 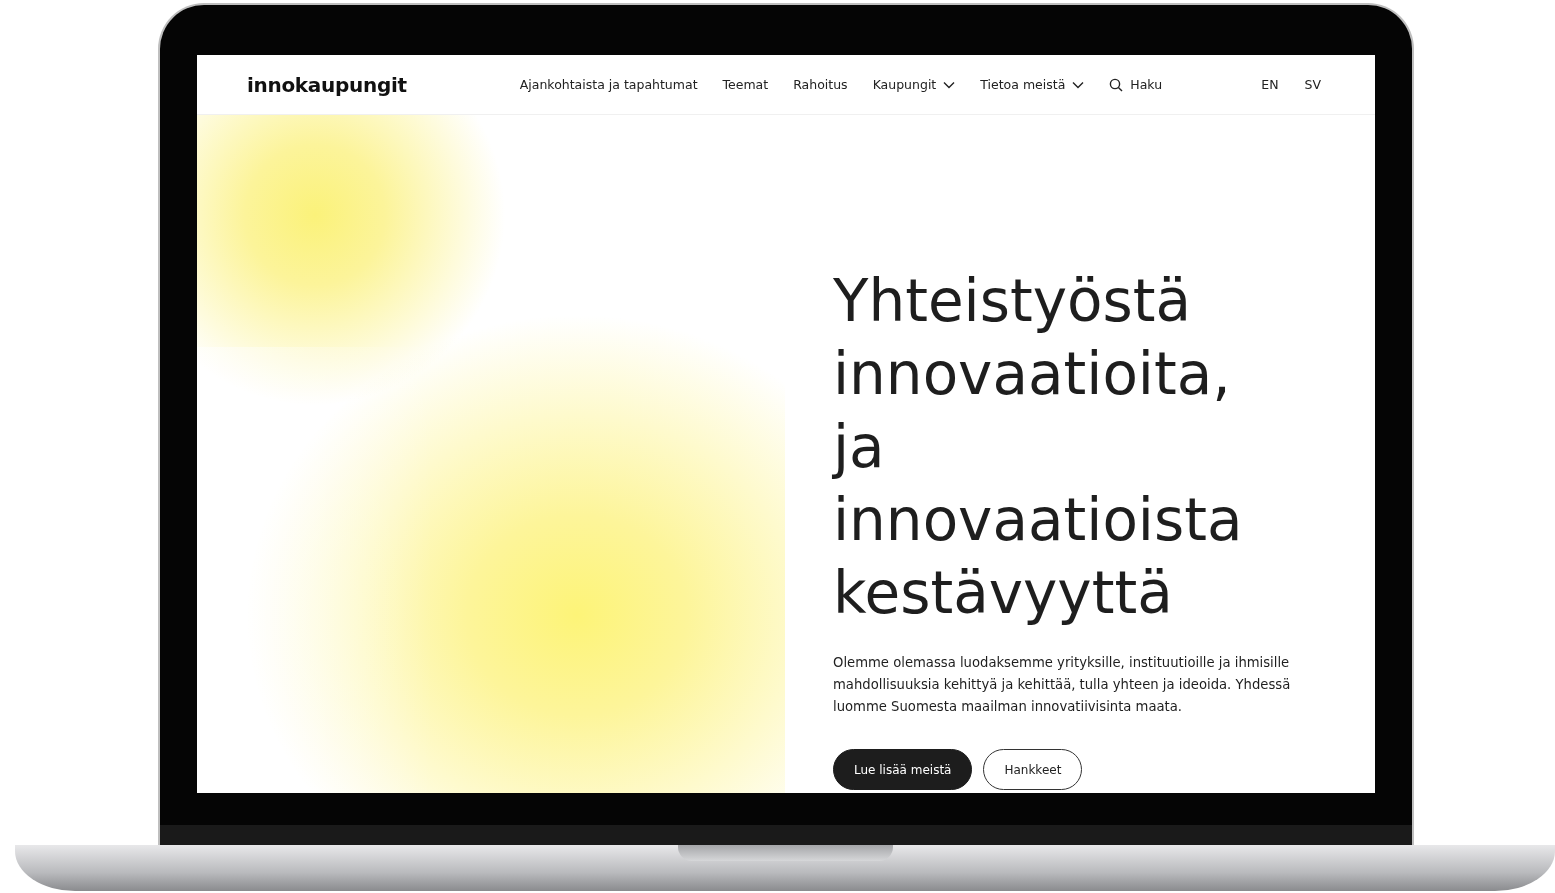 What do you see at coordinates (1270, 84) in the screenshot?
I see `language-link: EN` at bounding box center [1270, 84].